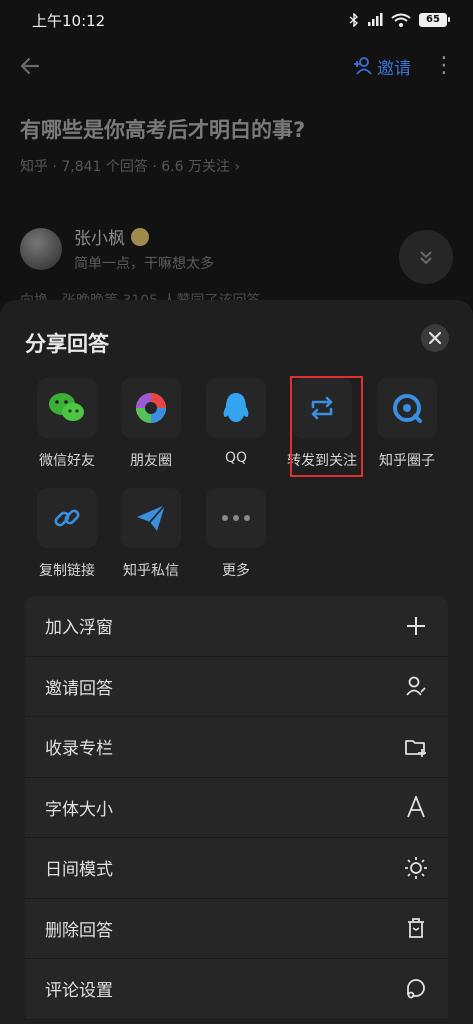  I want to click on author-name-row: 张小枫, so click(144, 236).